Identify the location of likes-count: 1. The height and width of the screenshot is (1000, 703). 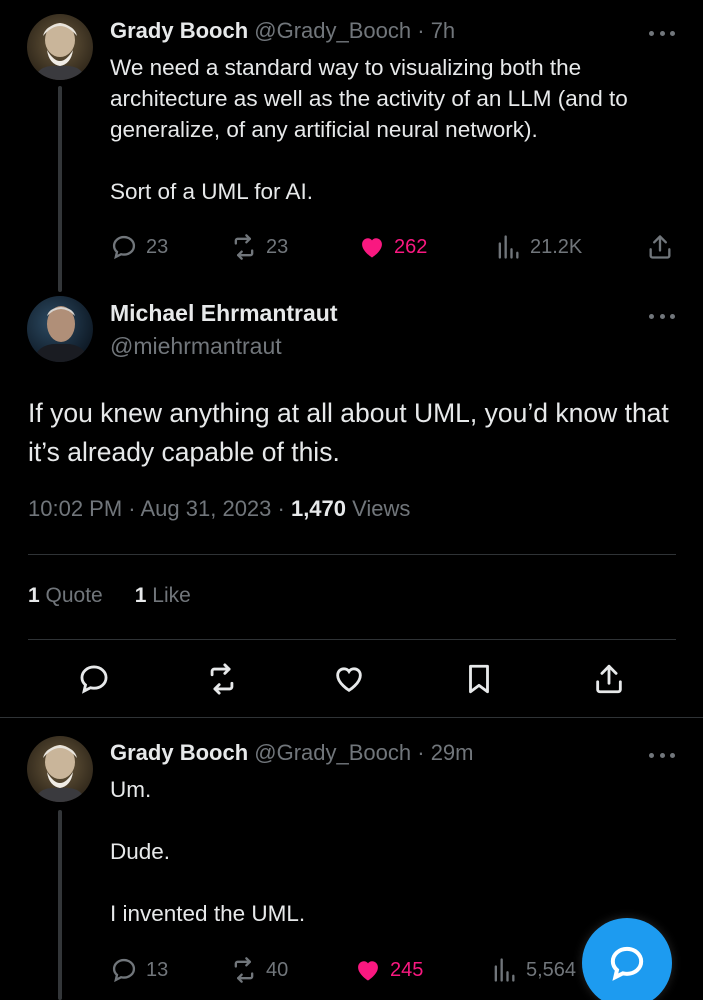
(140, 595).